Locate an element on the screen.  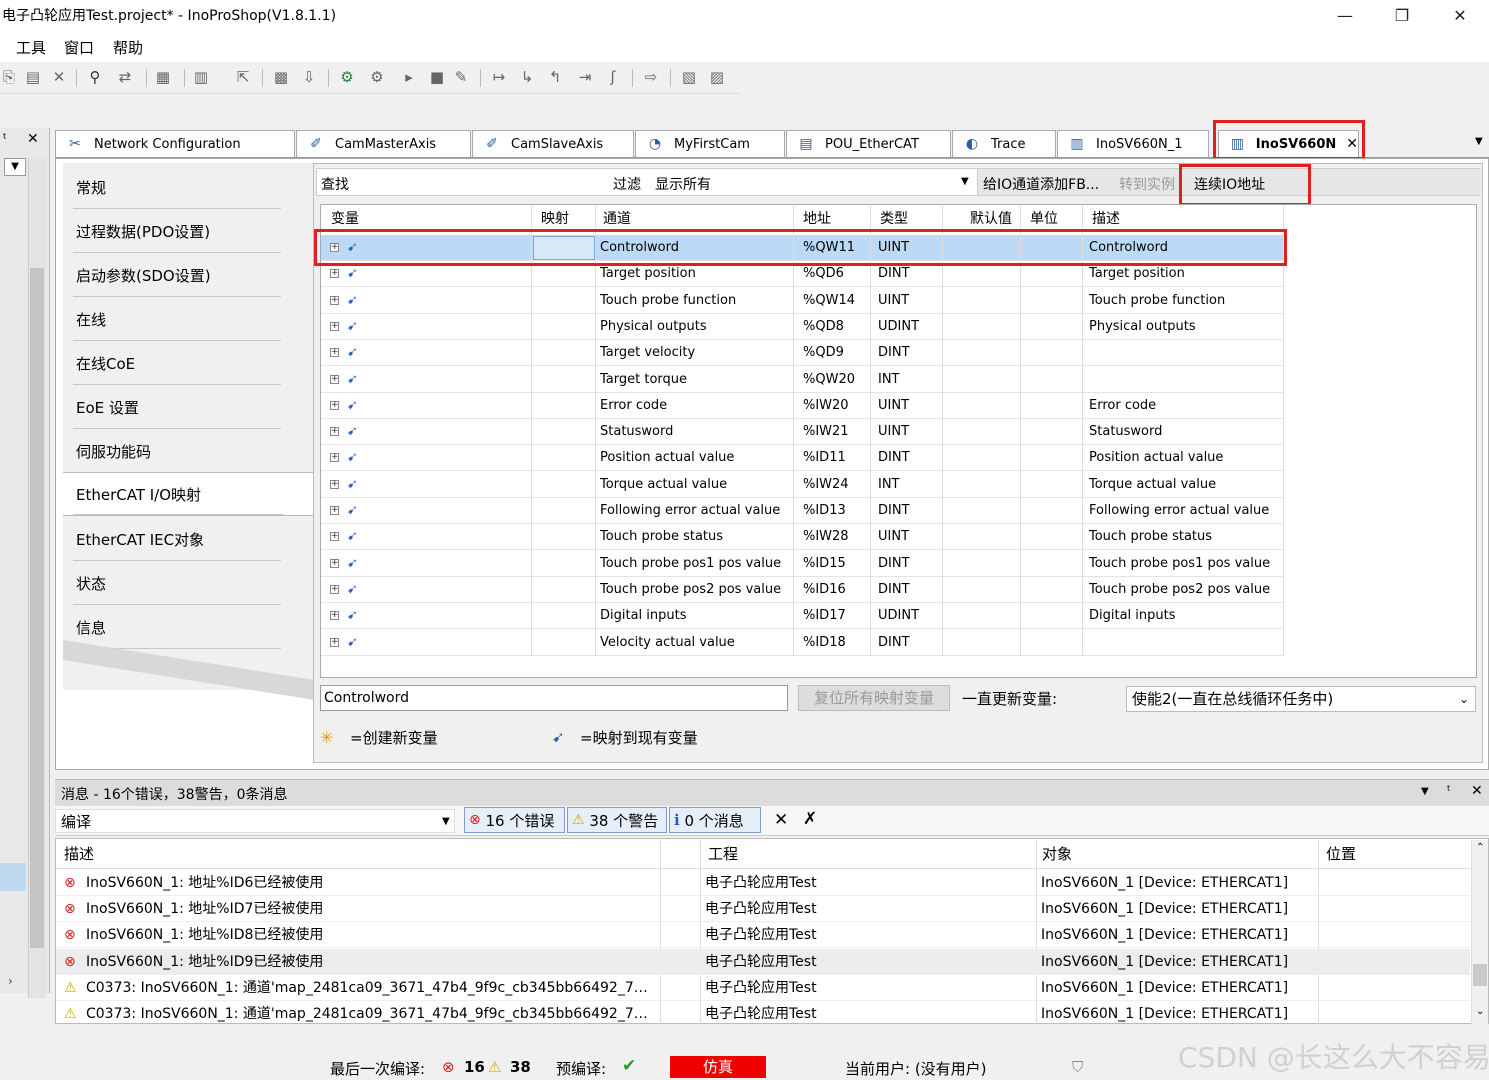
nav-item-eoe: EoE 设置 is located at coordinates (188, 407).